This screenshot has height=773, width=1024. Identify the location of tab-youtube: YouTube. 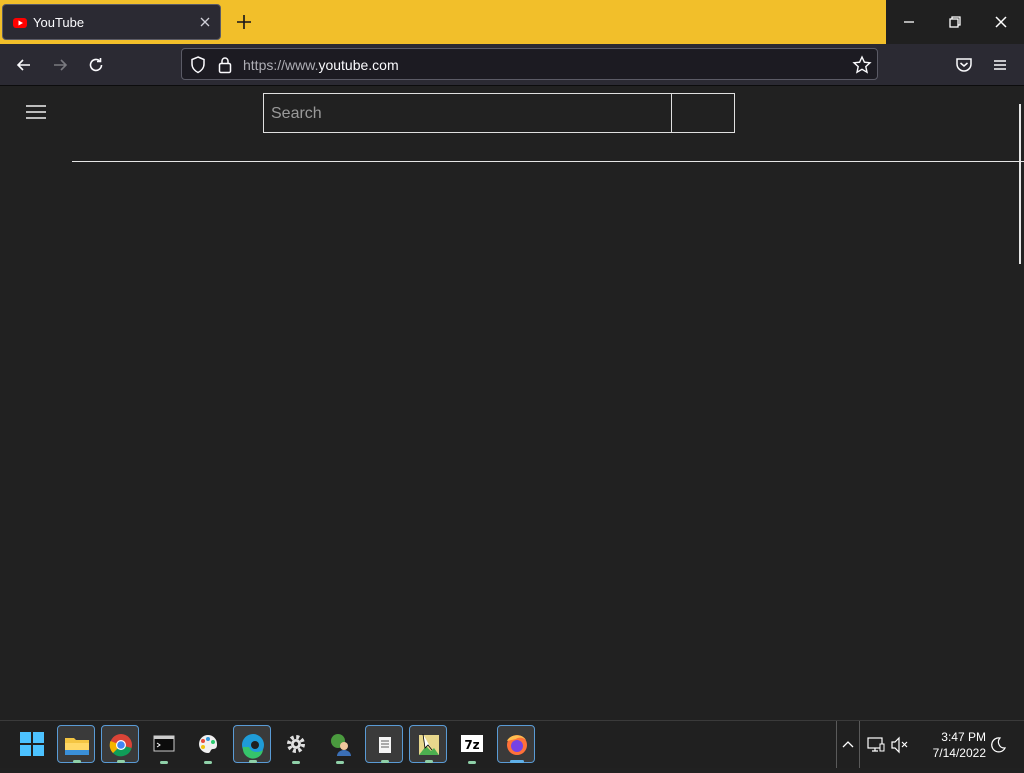
(111, 22).